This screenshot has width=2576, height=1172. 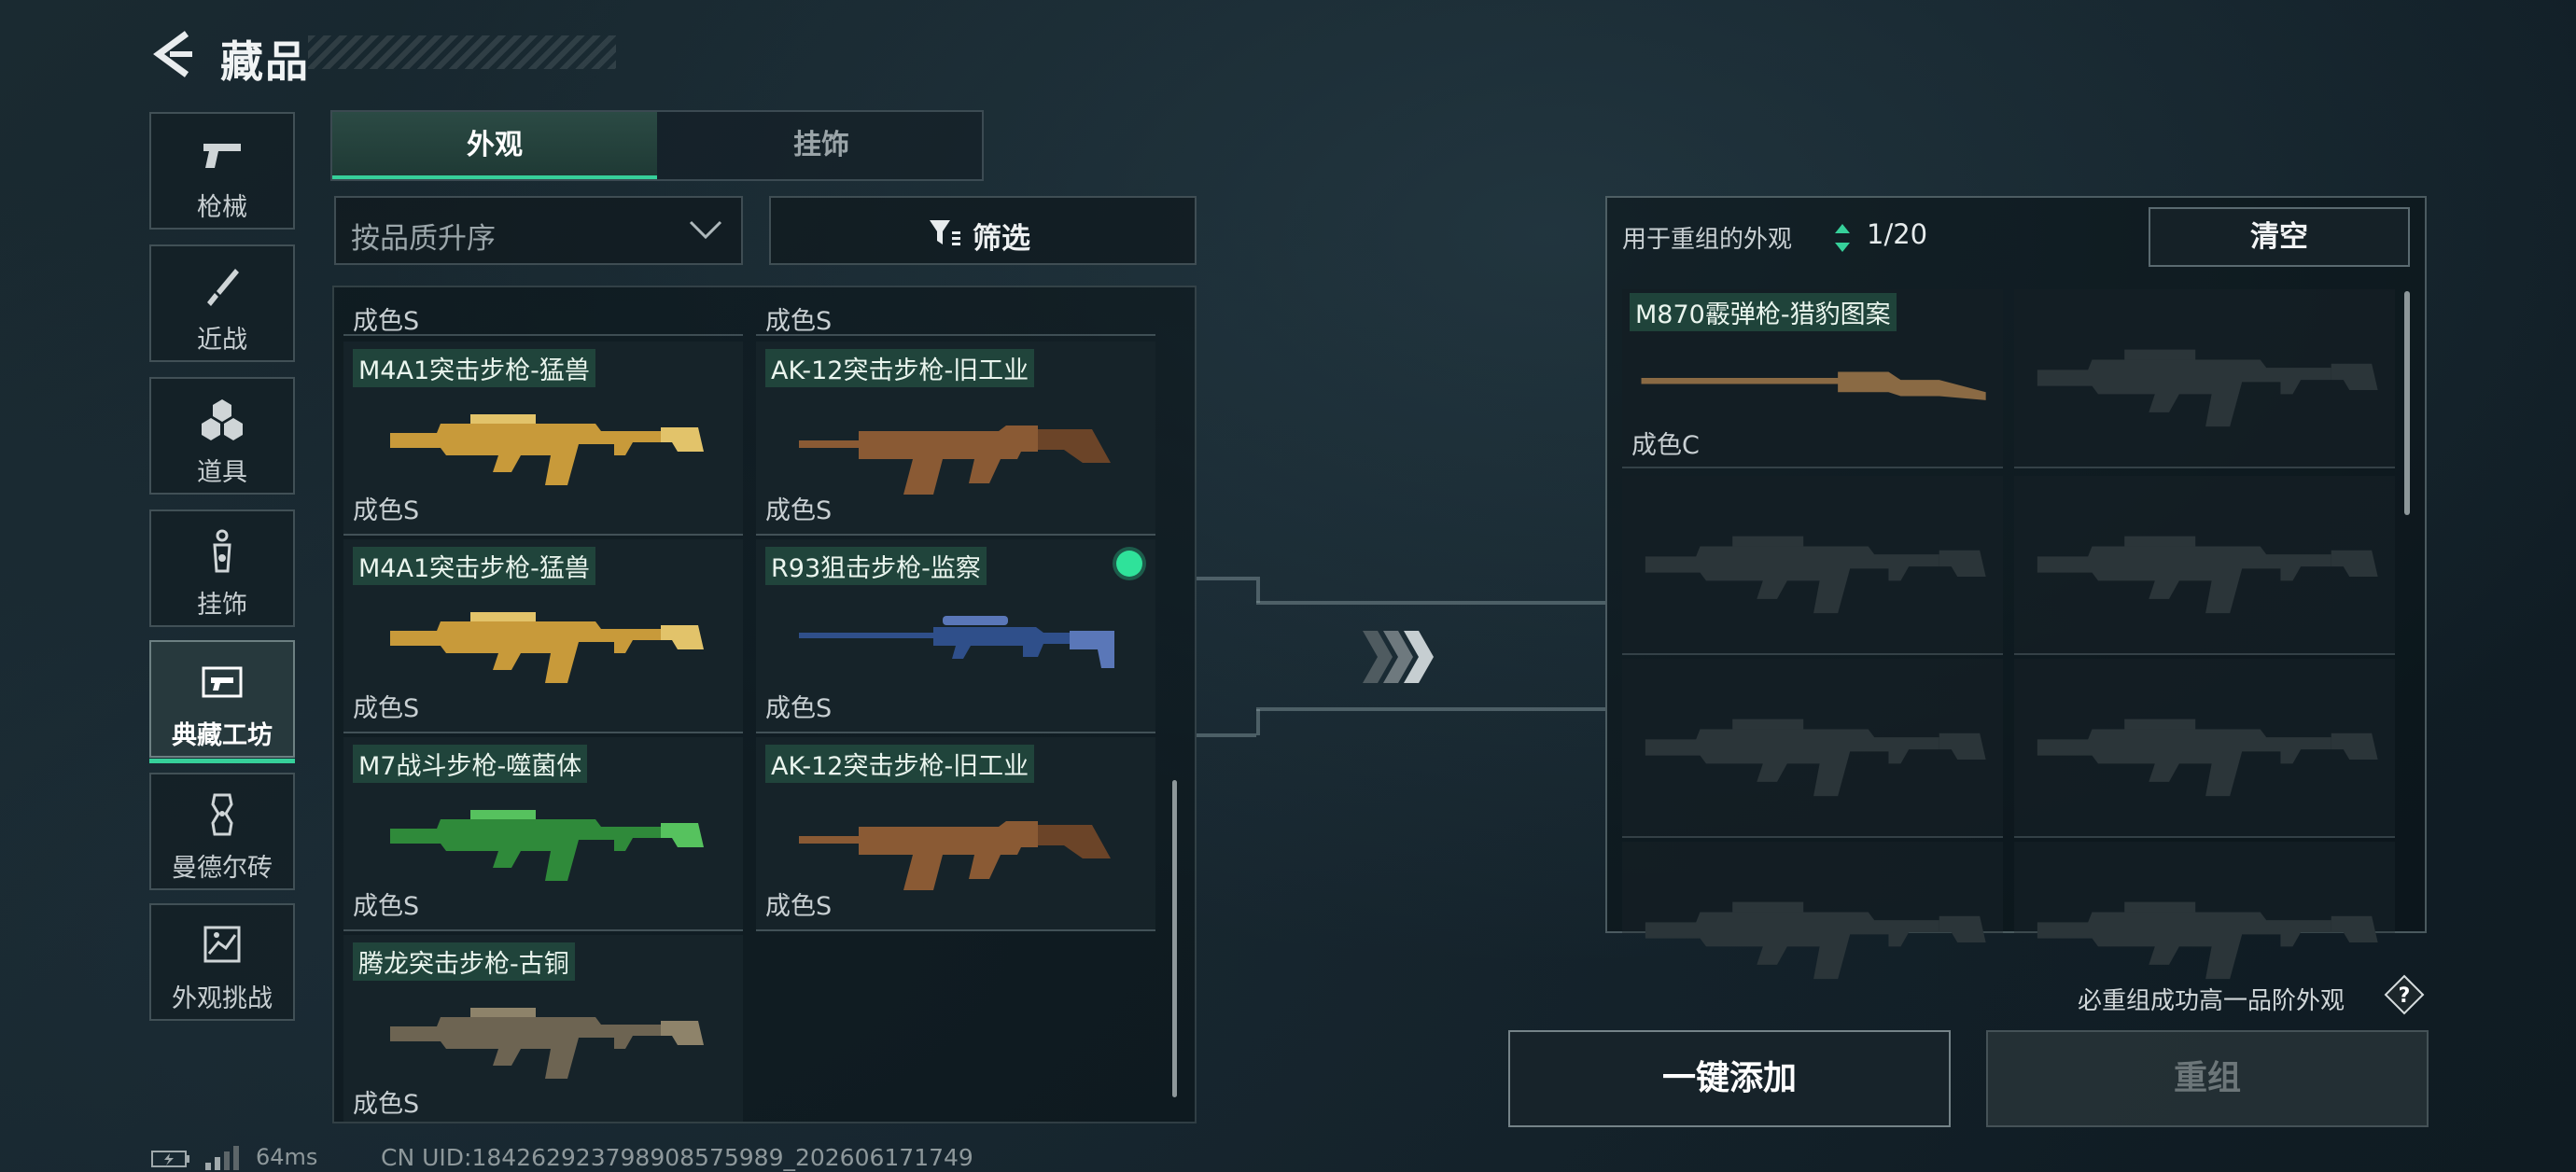 I want to click on sidebar-item-charms: 挂饰, so click(x=222, y=568).